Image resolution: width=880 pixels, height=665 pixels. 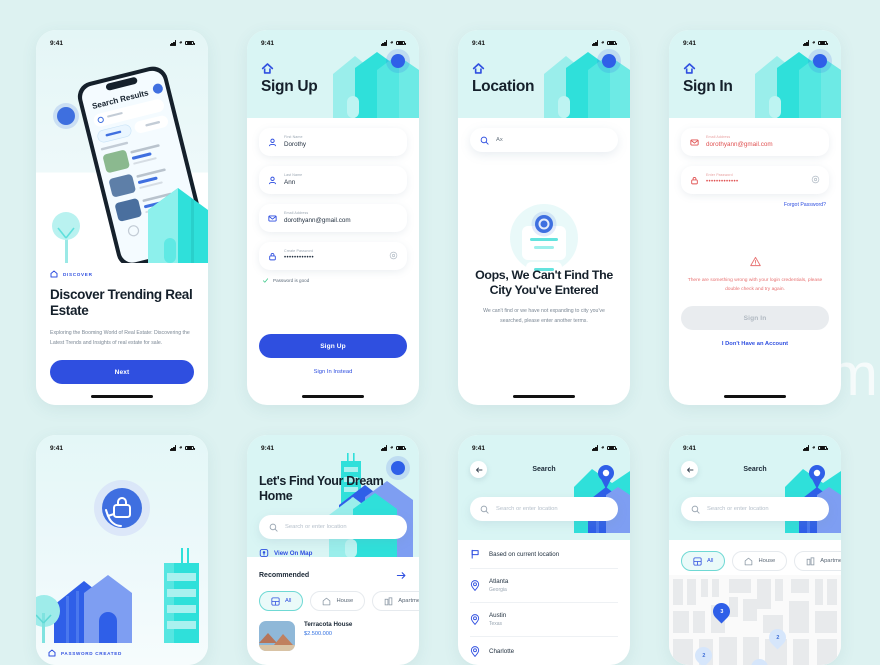 What do you see at coordinates (544, 140) in the screenshot?
I see `location-search-input: Ax` at bounding box center [544, 140].